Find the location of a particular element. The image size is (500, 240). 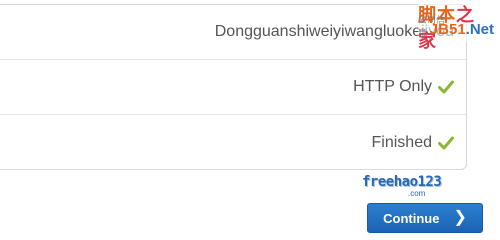

continue-button: Continue ❯ is located at coordinates (425, 218).